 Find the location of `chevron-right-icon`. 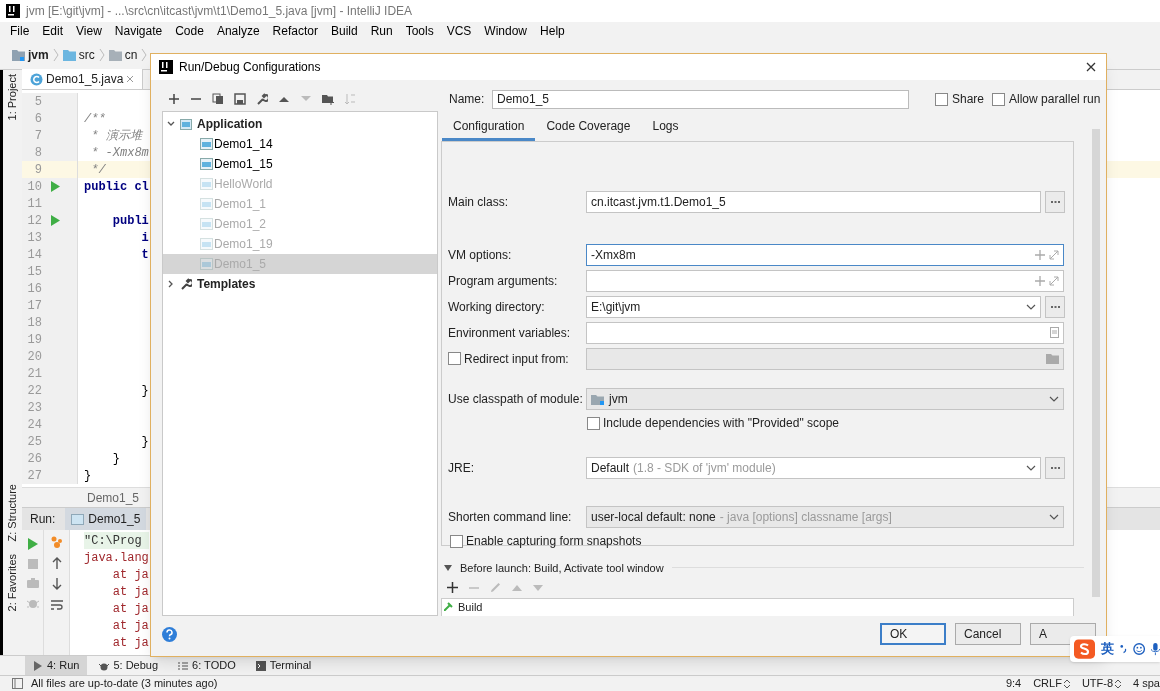

chevron-right-icon is located at coordinates (171, 284).